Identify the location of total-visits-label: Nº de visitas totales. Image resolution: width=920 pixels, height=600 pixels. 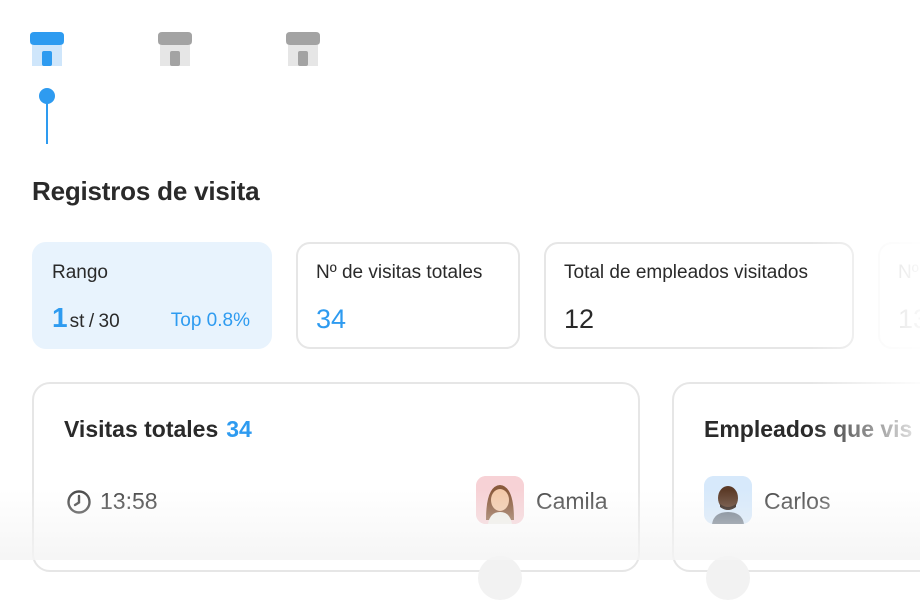
(399, 272).